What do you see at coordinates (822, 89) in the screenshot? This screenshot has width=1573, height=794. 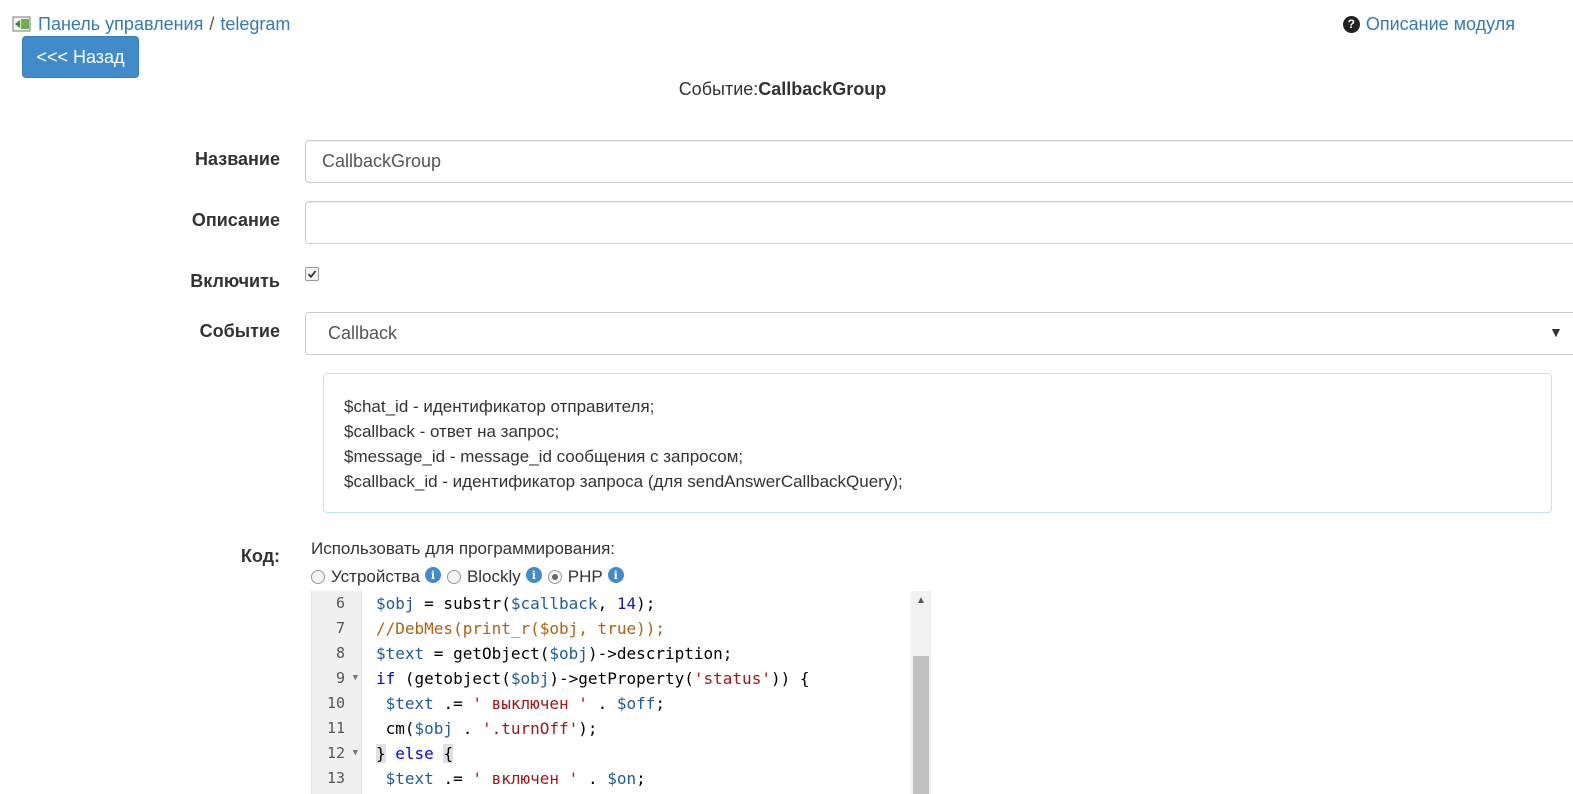 I see `title-event-name: CallbackGroup` at bounding box center [822, 89].